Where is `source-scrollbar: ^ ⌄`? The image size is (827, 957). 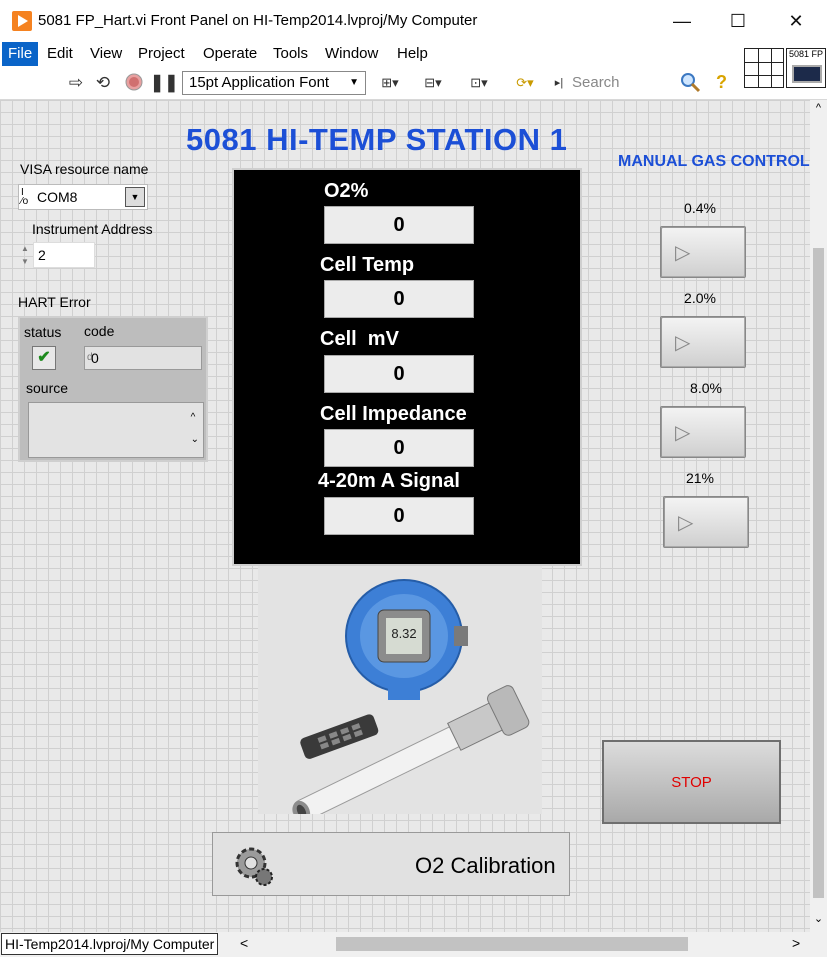 source-scrollbar: ^ ⌄ is located at coordinates (195, 429).